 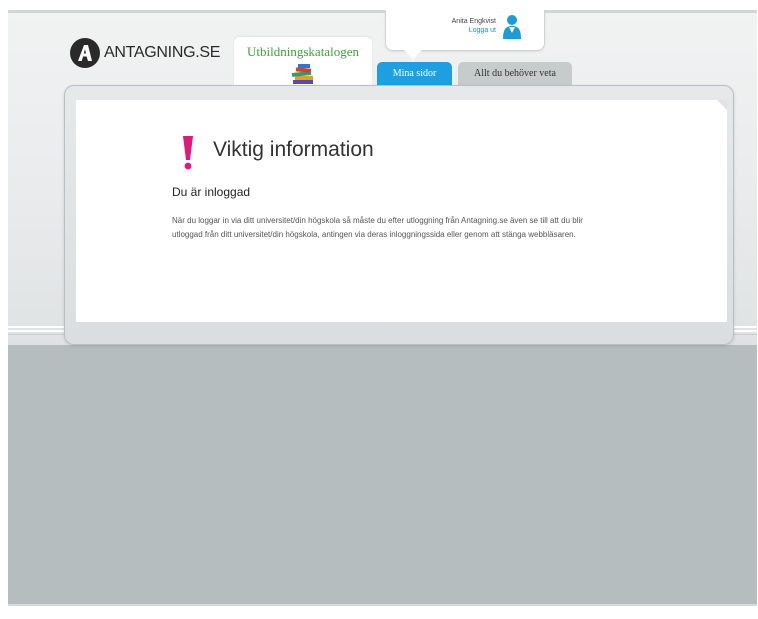 What do you see at coordinates (85, 53) in the screenshot?
I see `logo-a-icon` at bounding box center [85, 53].